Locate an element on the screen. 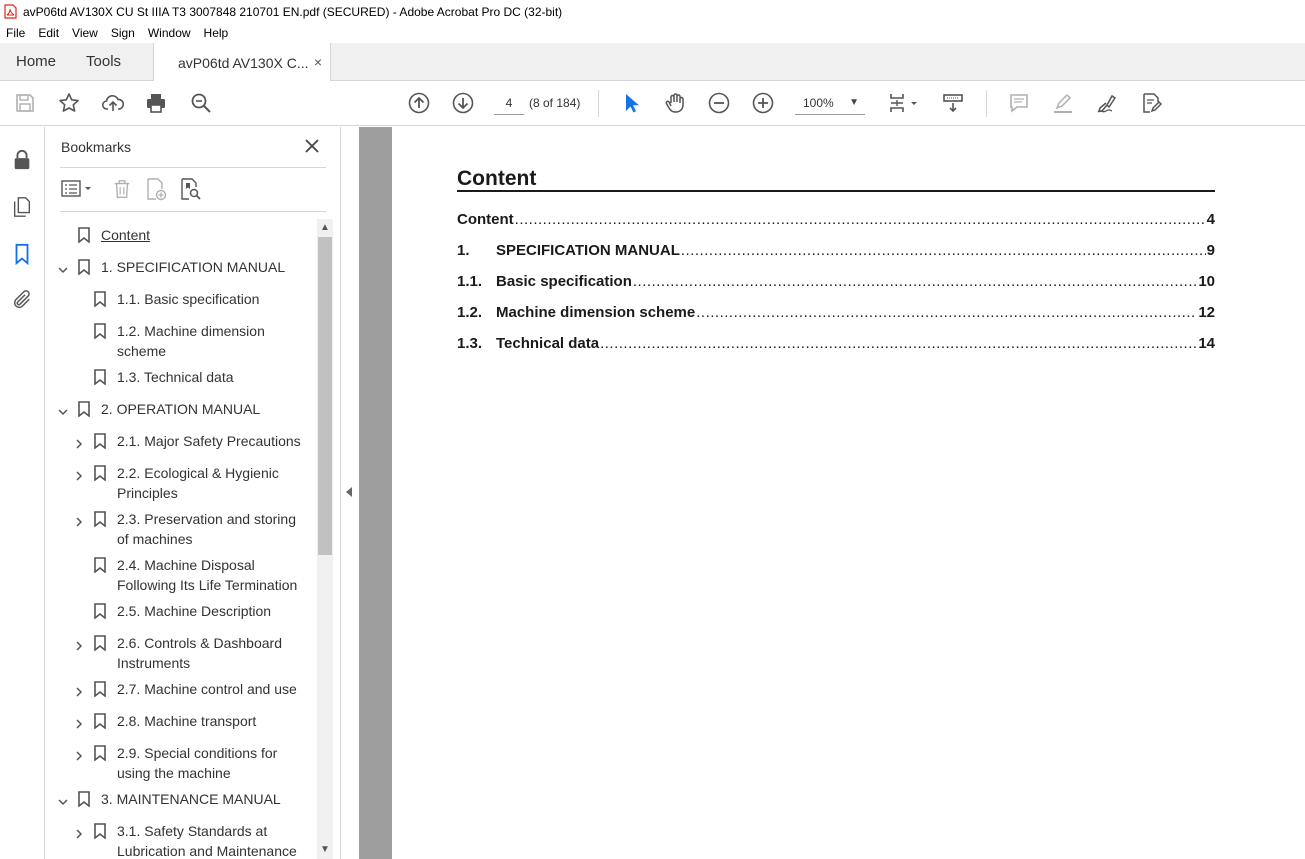 This screenshot has width=1305, height=859. bookmark-label: 2.5. Machine Description is located at coordinates (194, 611).